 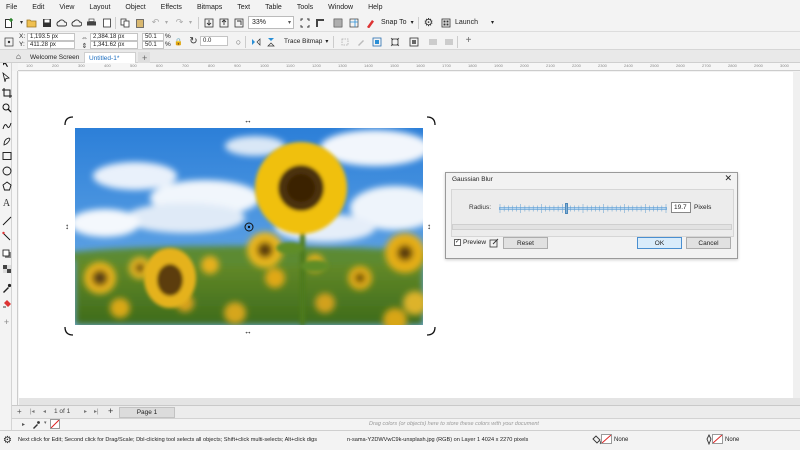 What do you see at coordinates (681, 207) in the screenshot?
I see `radius-input: 19.7` at bounding box center [681, 207].